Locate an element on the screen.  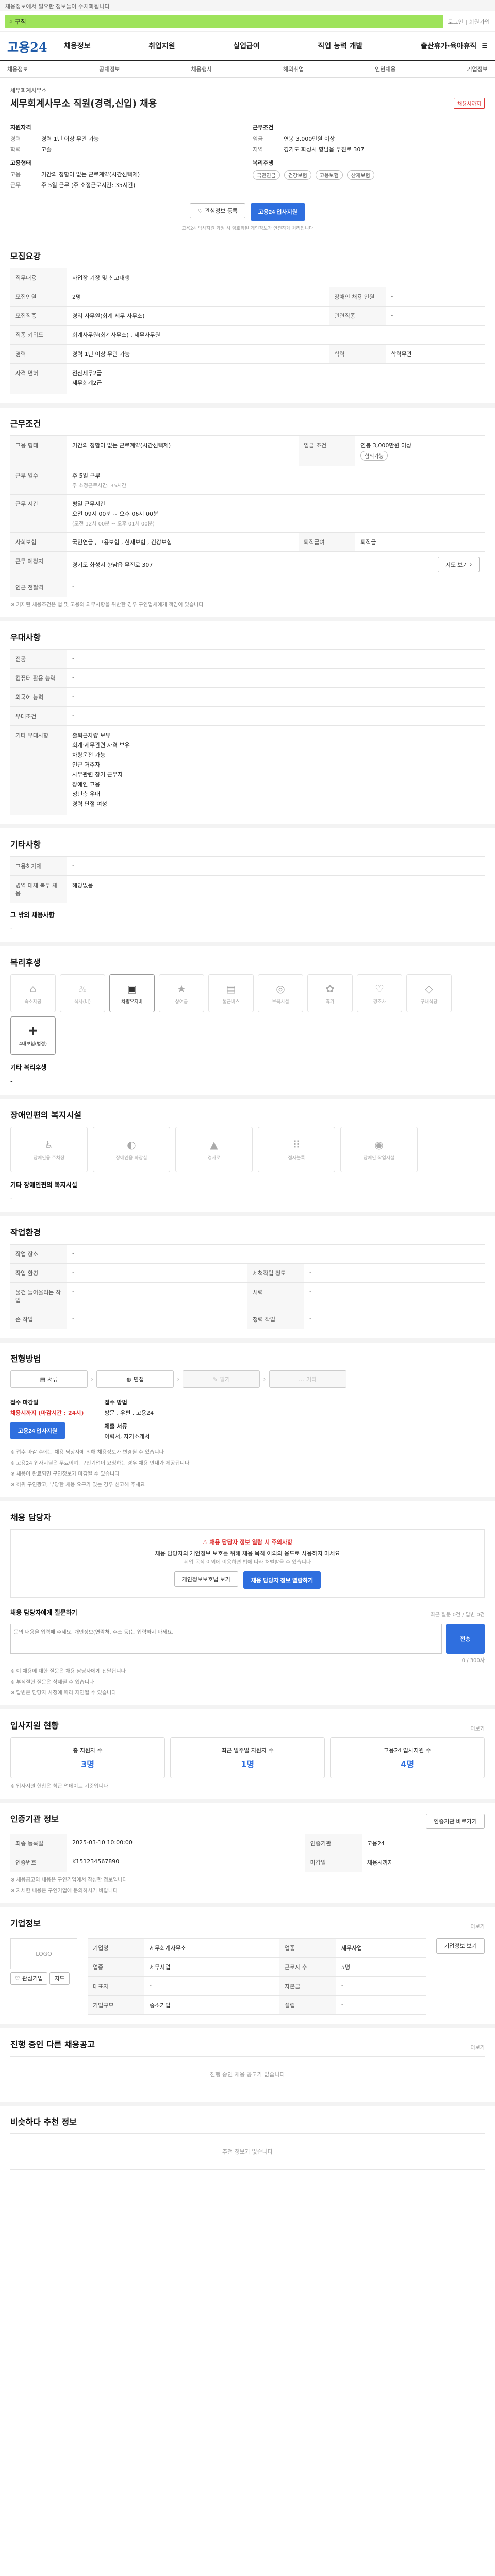
benefit-card: ◎ 보육시설 is located at coordinates (280, 993).